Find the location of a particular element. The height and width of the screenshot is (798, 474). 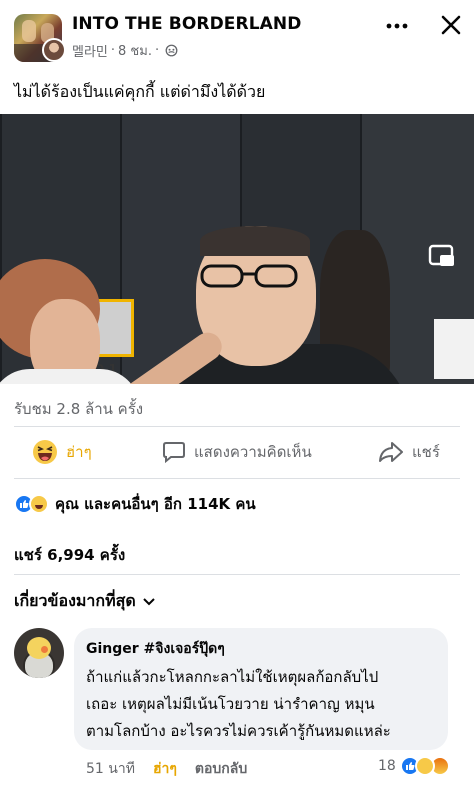

comment-reactions: 18 is located at coordinates (414, 766).